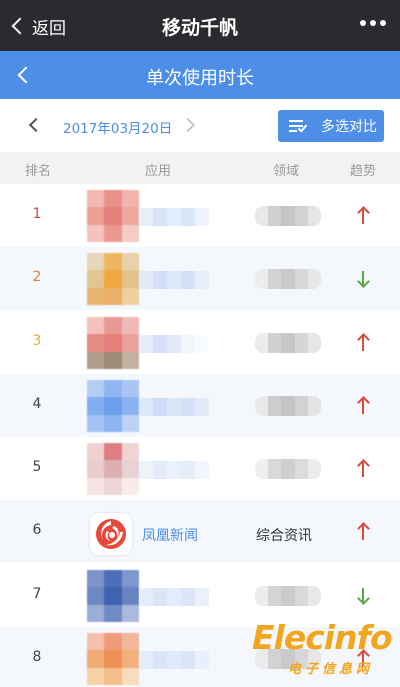 The width and height of the screenshot is (400, 687). I want to click on list-check-icon, so click(300, 126).